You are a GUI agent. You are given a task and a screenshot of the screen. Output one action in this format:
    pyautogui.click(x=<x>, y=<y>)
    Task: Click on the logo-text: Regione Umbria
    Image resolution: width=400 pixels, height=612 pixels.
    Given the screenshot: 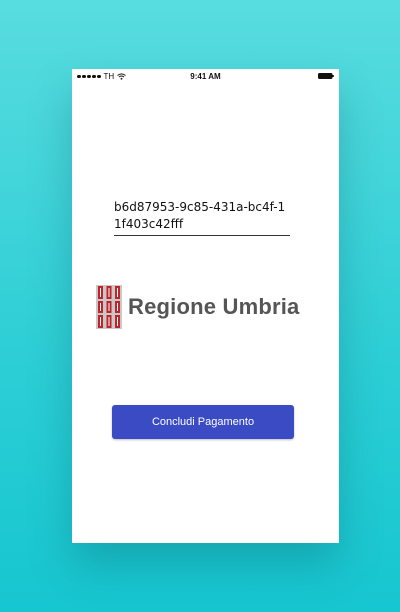 What is the action you would take?
    pyautogui.click(x=214, y=306)
    